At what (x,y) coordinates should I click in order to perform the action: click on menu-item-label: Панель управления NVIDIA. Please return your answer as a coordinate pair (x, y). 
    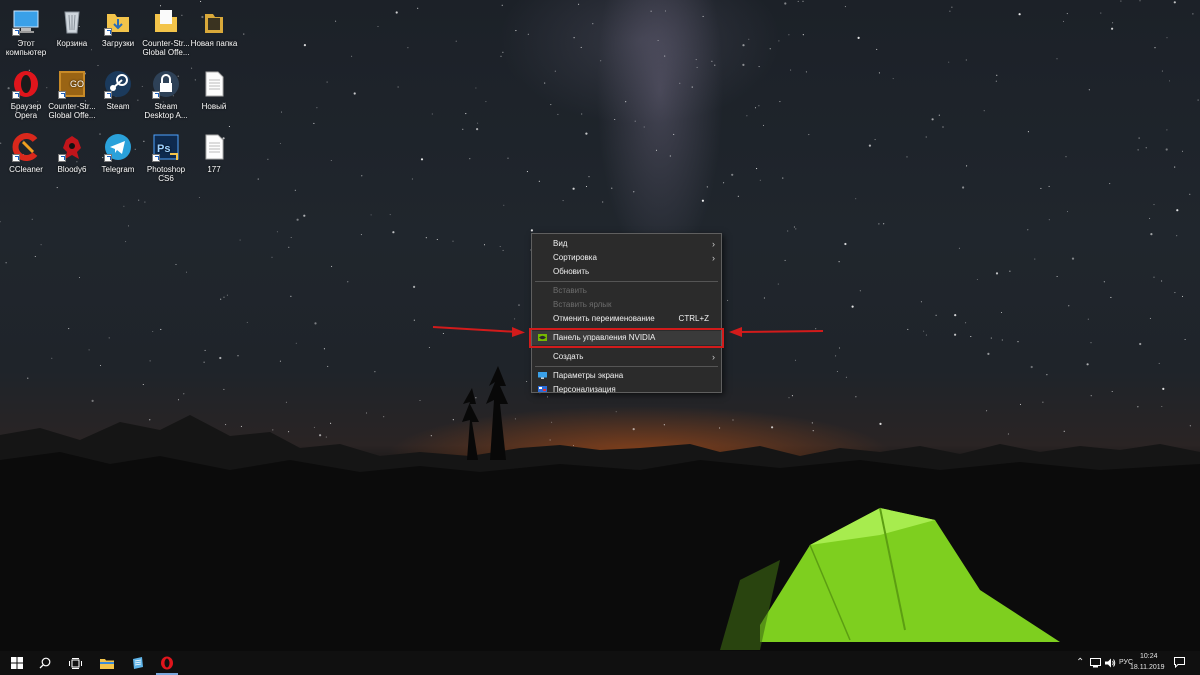
    Looking at the image, I should click on (604, 337).